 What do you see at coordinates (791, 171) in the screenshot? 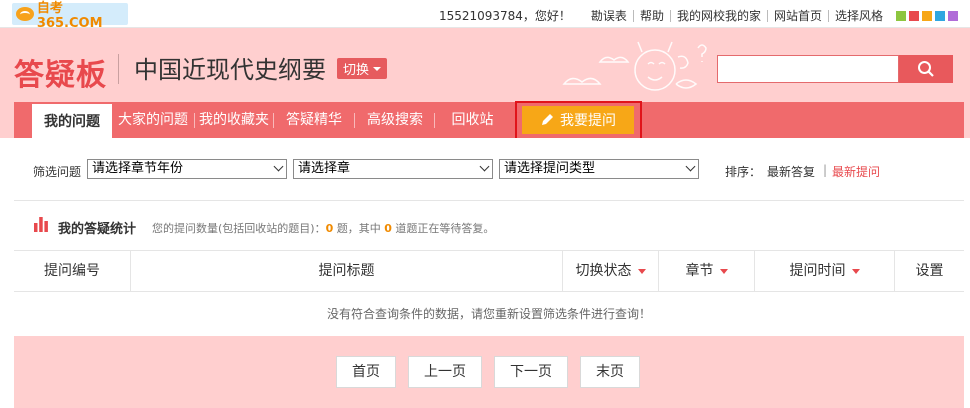
I see `sort-latest-reply: 最新答复` at bounding box center [791, 171].